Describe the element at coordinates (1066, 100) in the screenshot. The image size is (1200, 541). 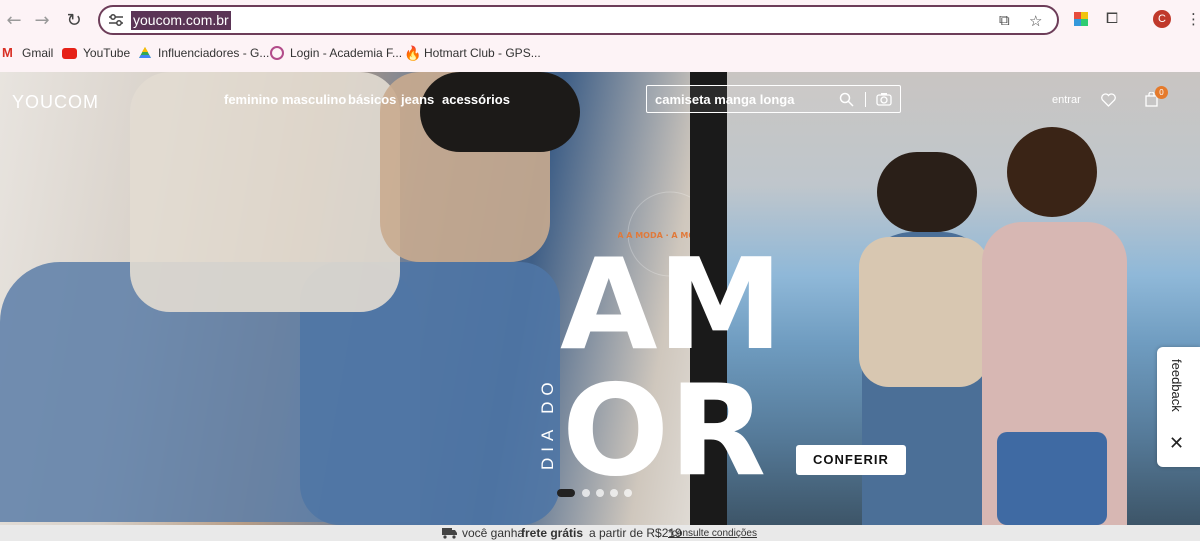
I see `login-link: entrar` at that location.